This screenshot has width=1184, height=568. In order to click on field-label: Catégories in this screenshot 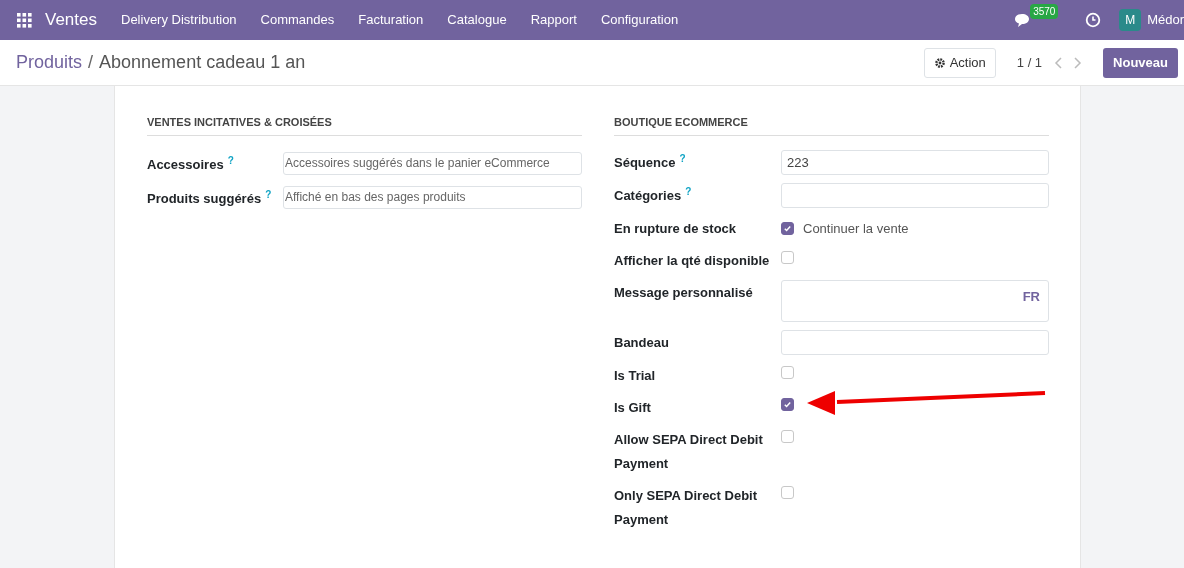, I will do `click(648, 195)`.